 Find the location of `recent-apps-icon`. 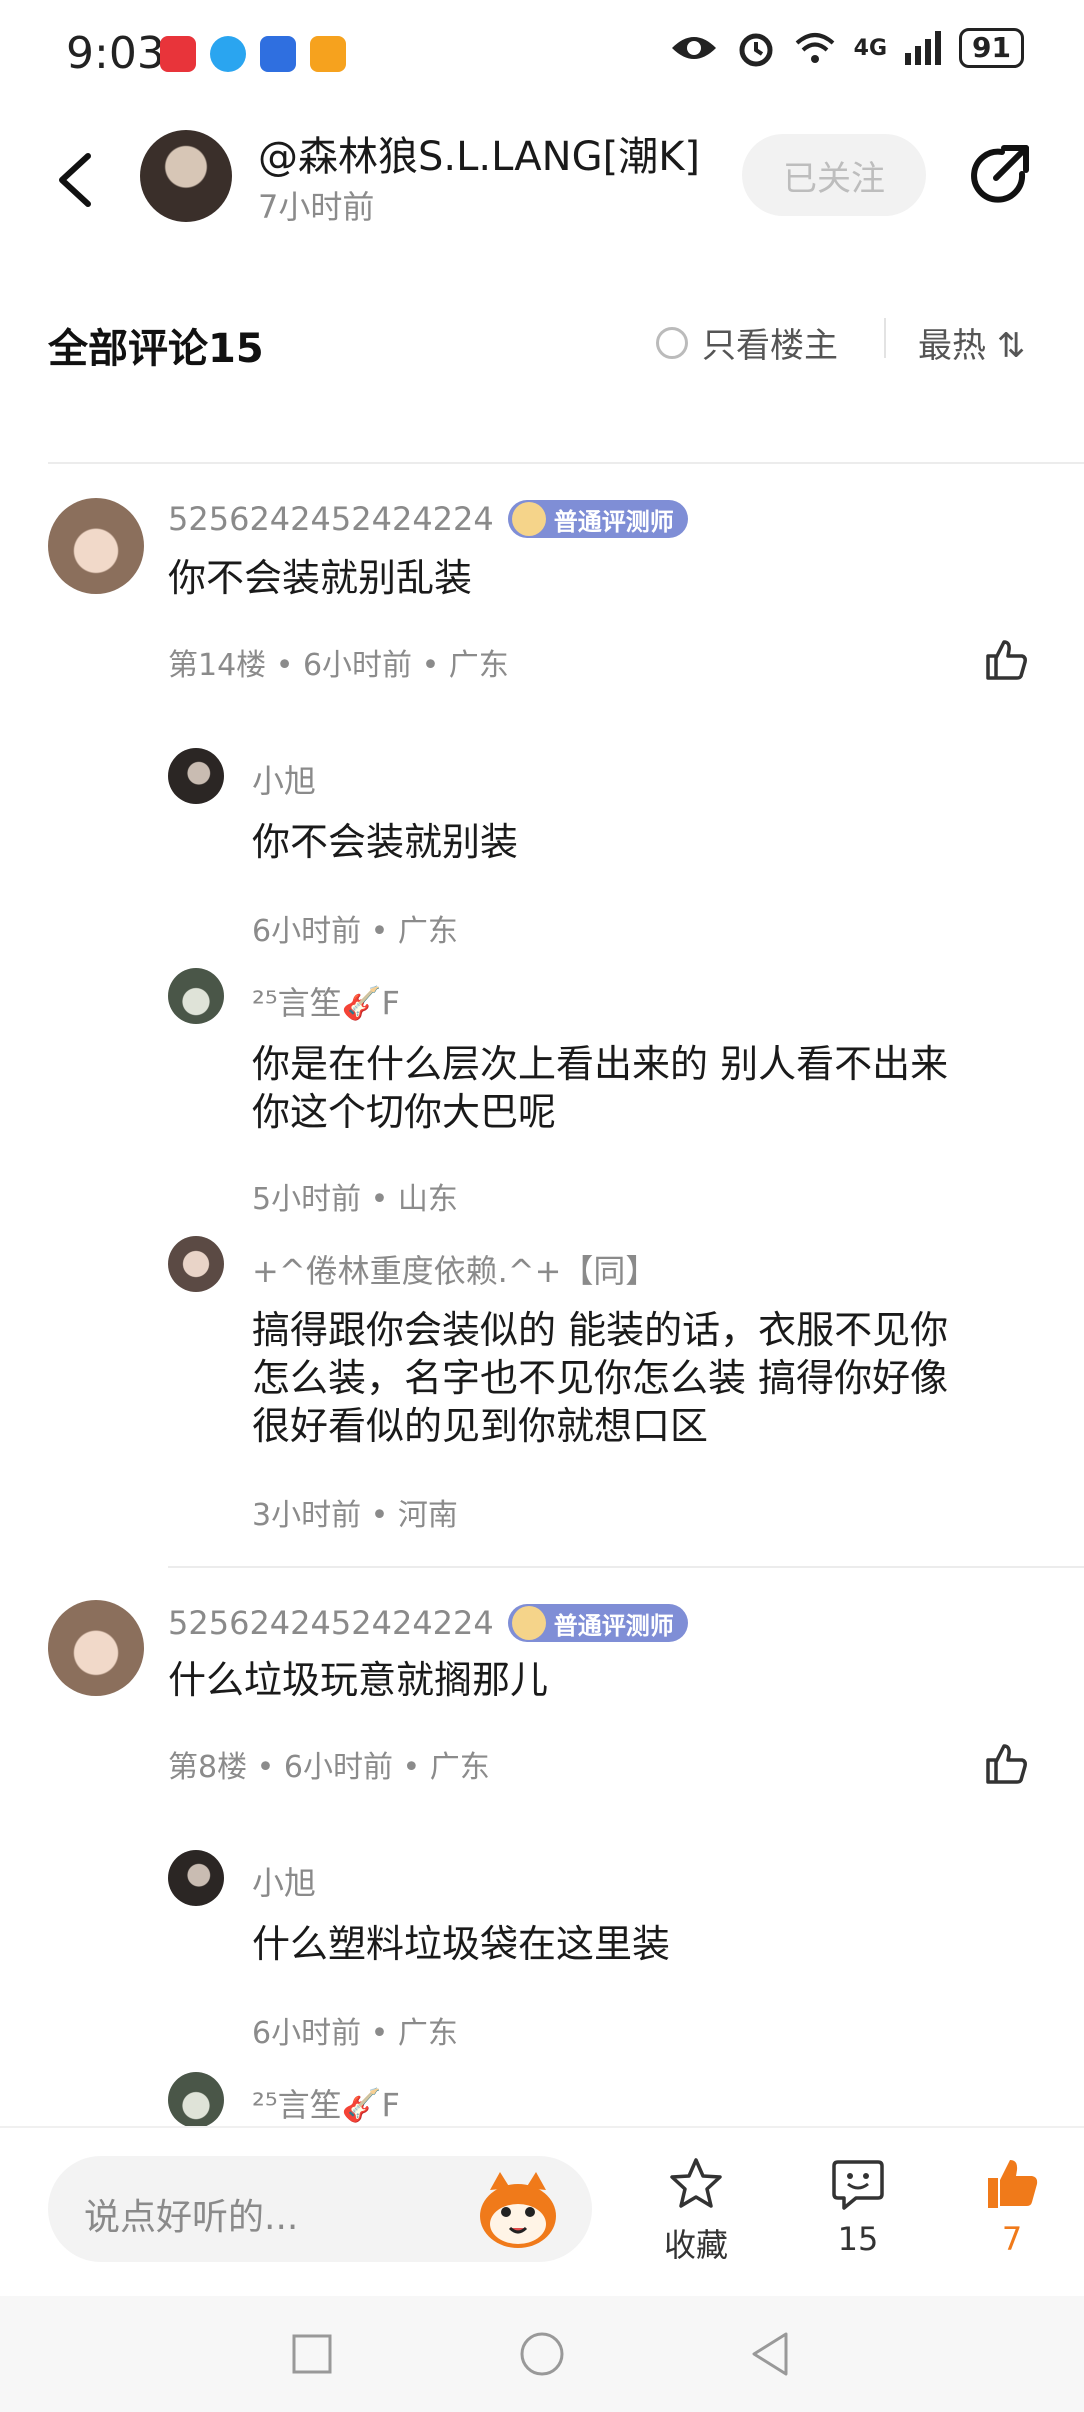

recent-apps-icon is located at coordinates (312, 2354).